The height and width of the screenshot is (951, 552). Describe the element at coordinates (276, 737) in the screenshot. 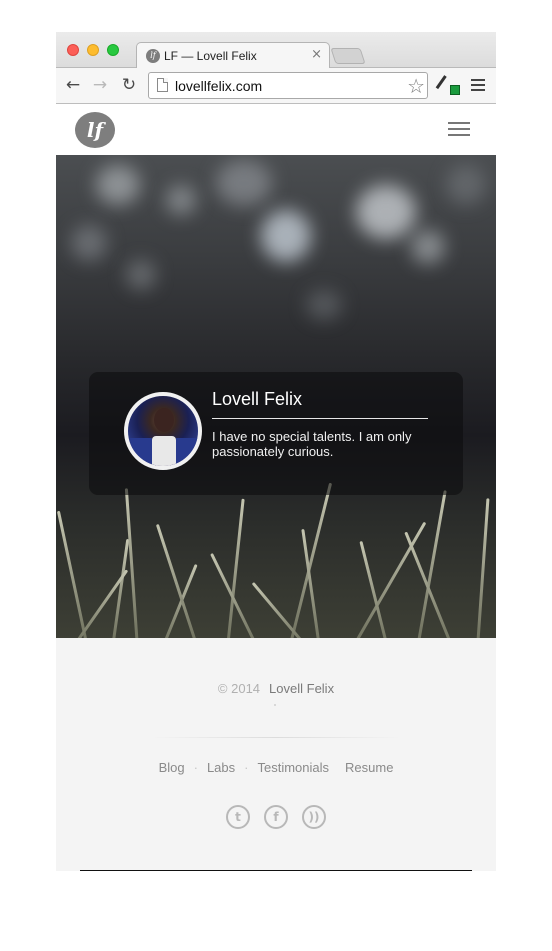

I see `footer-divider` at that location.